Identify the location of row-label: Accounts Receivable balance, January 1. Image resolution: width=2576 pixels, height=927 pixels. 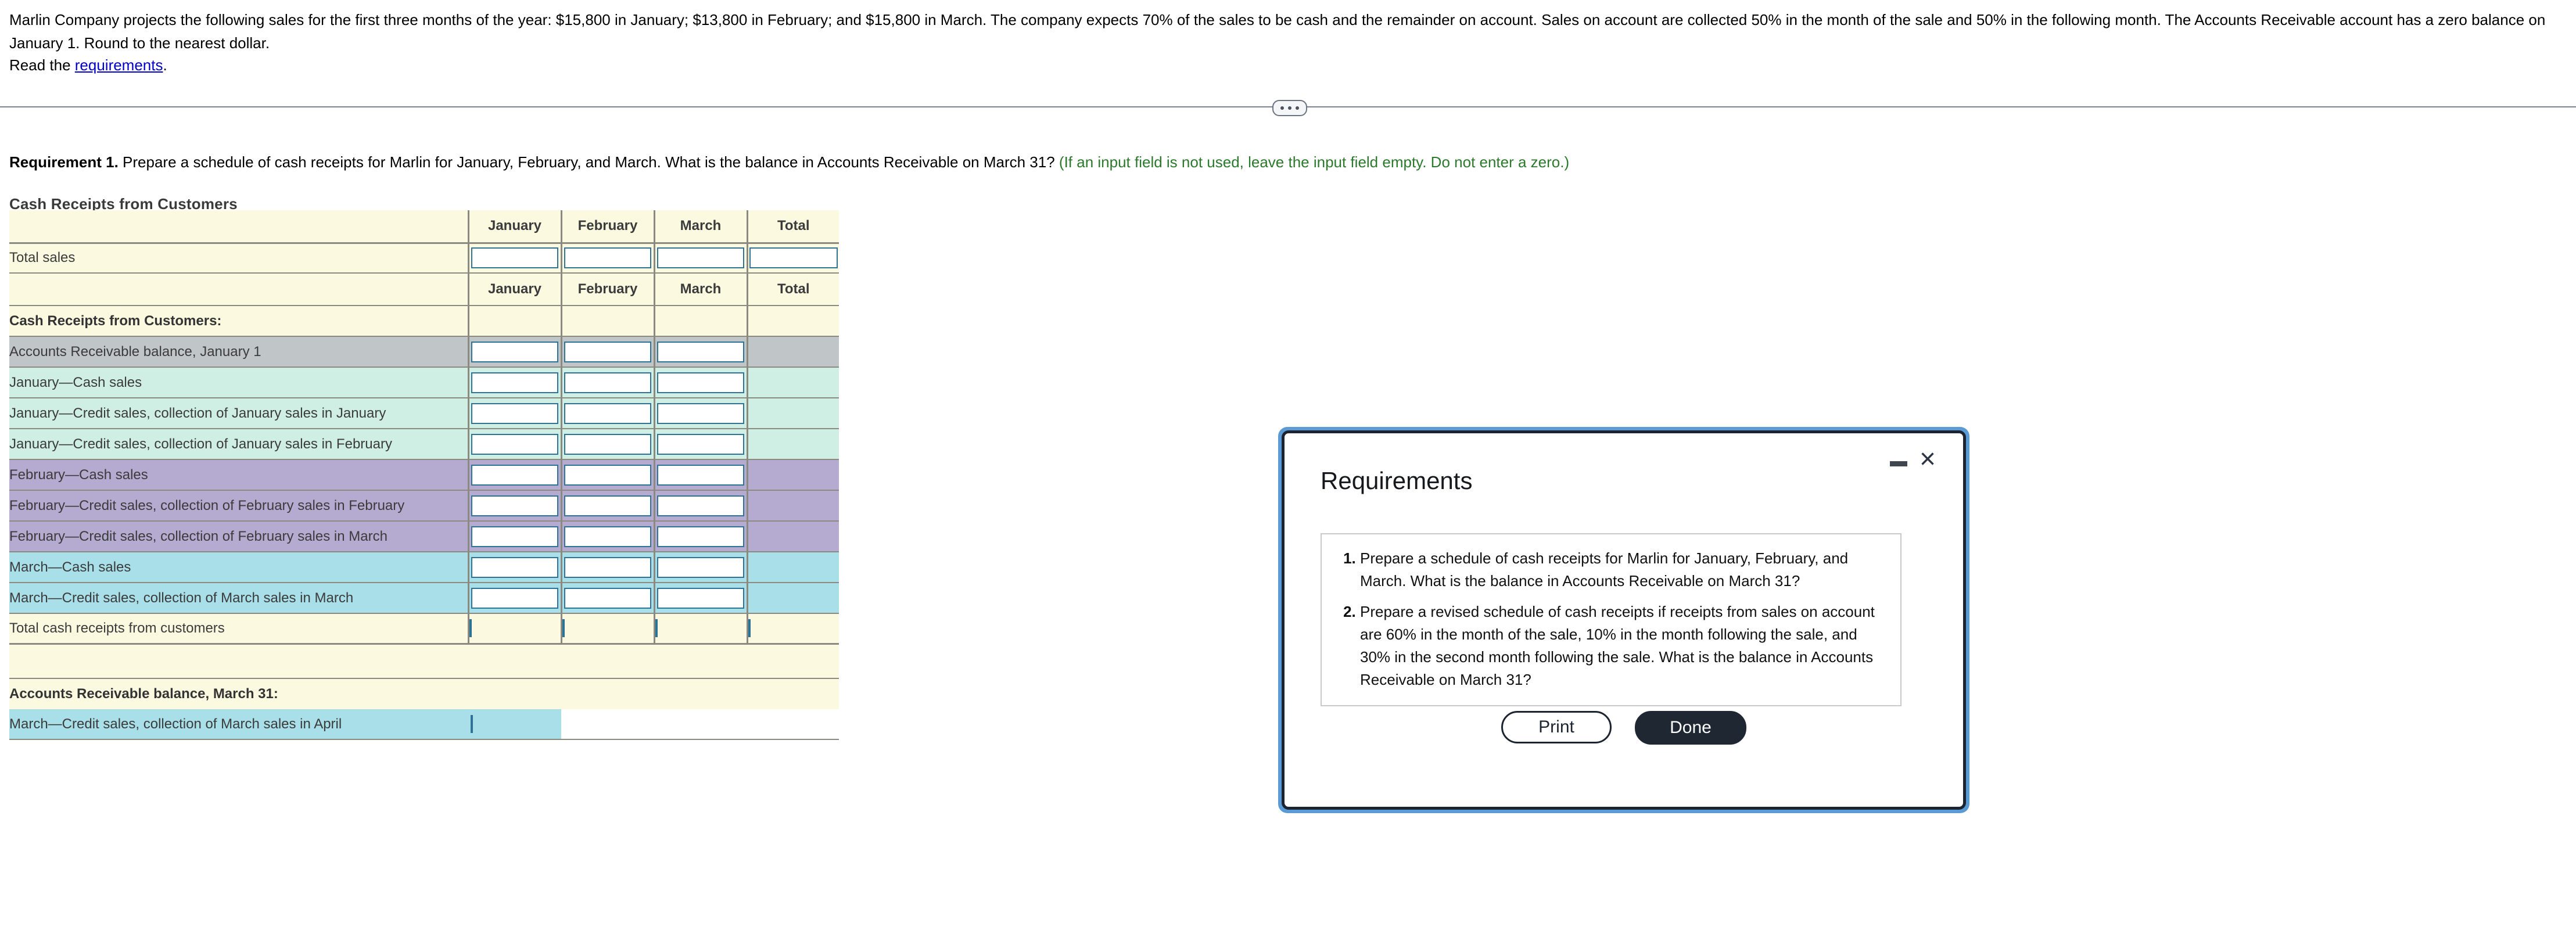
(238, 352).